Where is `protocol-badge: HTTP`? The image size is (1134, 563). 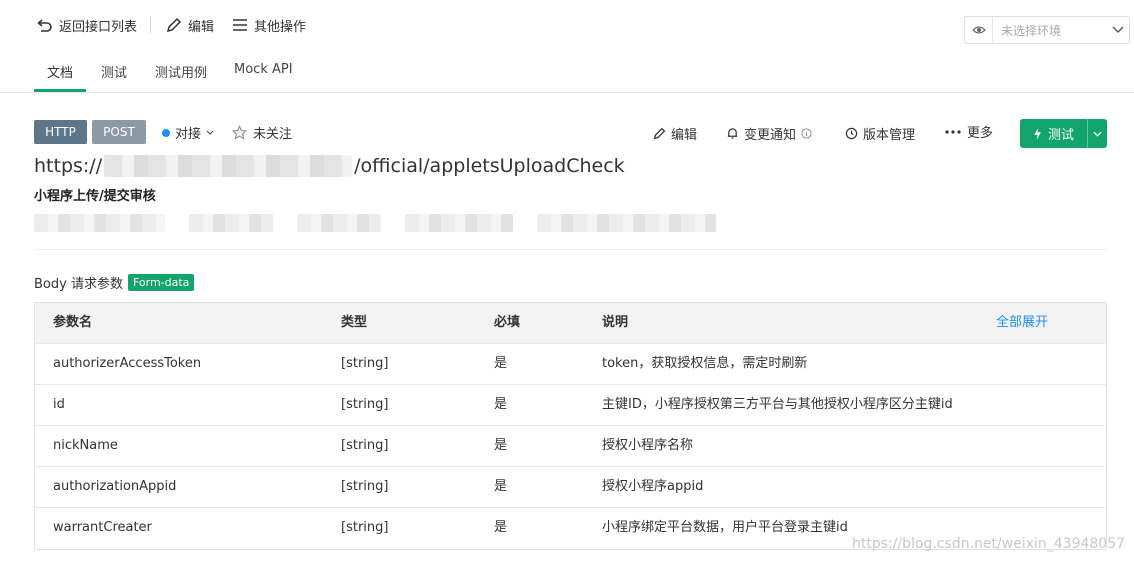
protocol-badge: HTTP is located at coordinates (60, 132).